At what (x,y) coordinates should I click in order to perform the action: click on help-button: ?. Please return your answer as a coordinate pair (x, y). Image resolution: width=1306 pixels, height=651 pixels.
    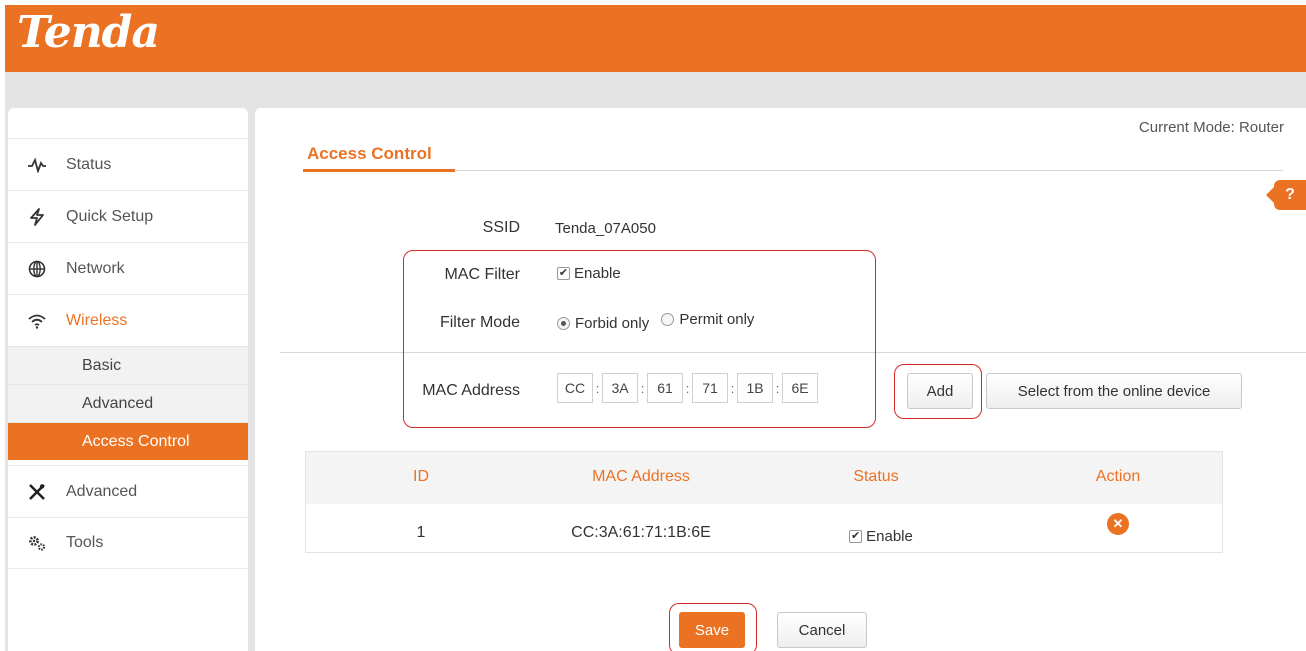
    Looking at the image, I should click on (1286, 195).